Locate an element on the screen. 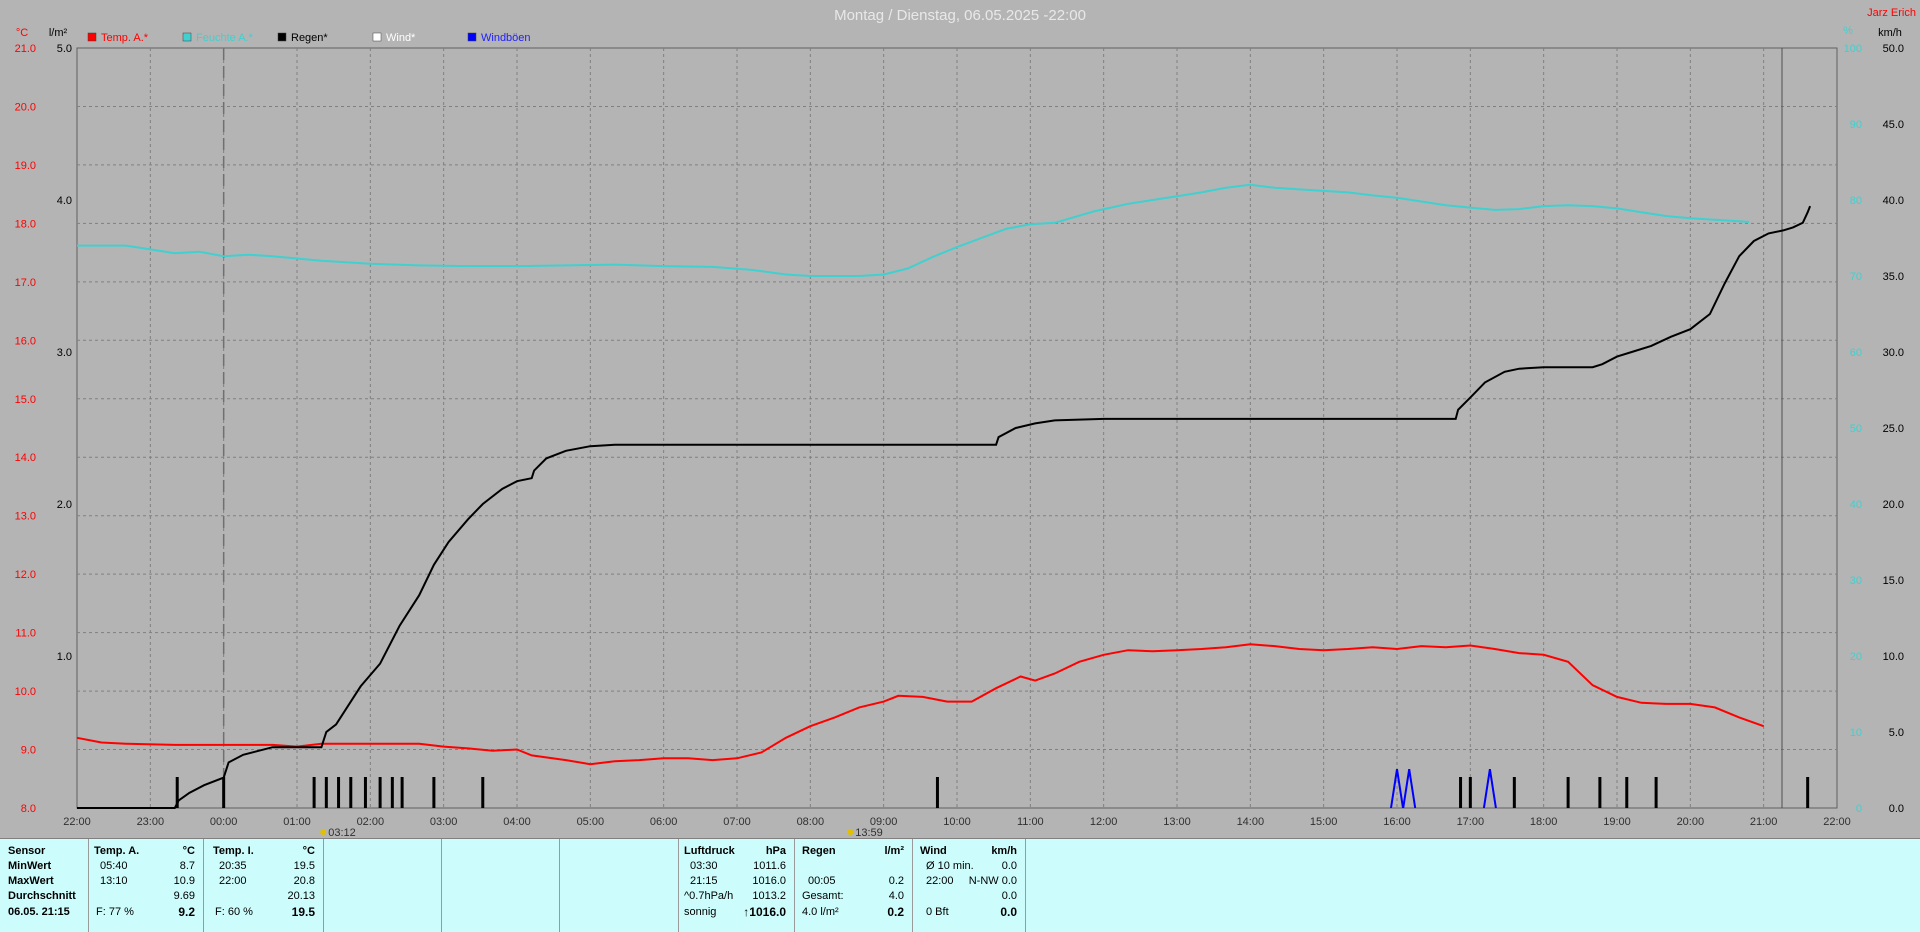 This screenshot has height=932, width=1920. luftdruck-max: 1016.0 is located at coordinates (769, 881).